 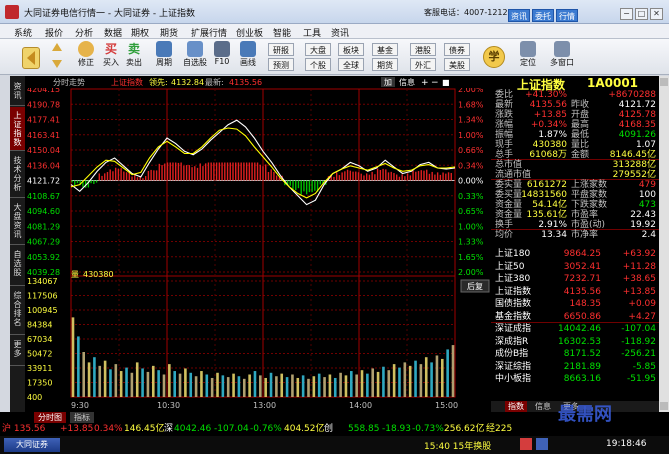 I want to click on index-row: 深证成指 14042.46 -107.04, so click(x=575, y=329).